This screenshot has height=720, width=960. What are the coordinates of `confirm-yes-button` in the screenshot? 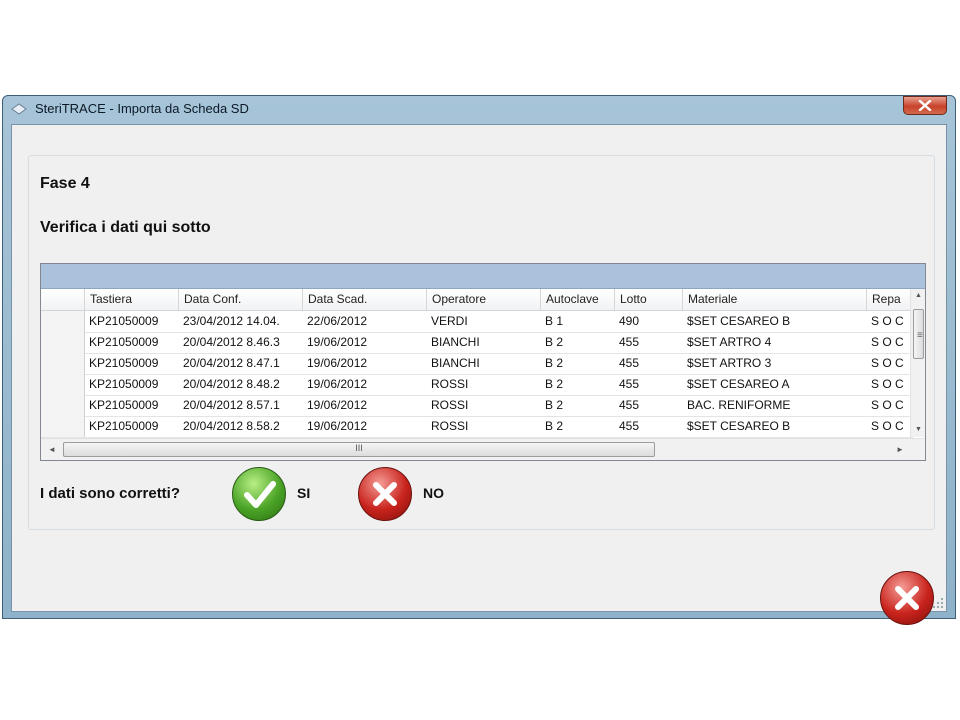 It's located at (259, 494).